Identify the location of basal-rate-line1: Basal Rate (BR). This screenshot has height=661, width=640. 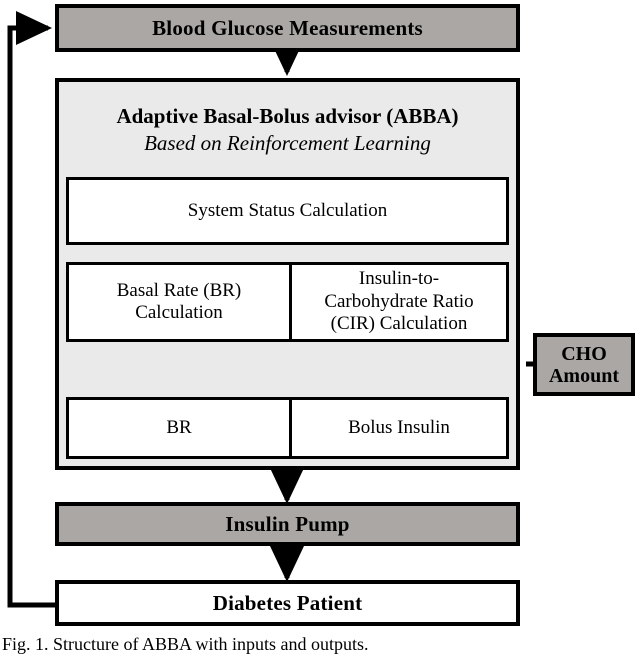
(179, 290).